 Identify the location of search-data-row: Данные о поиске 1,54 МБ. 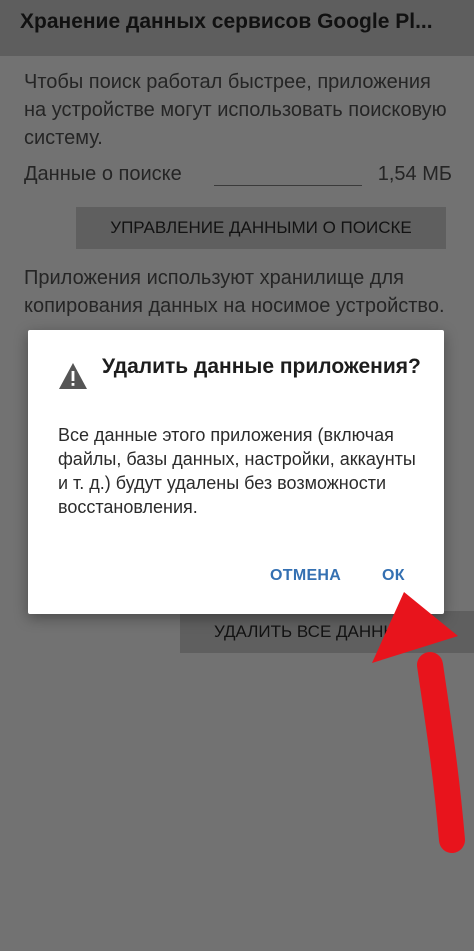
(238, 177).